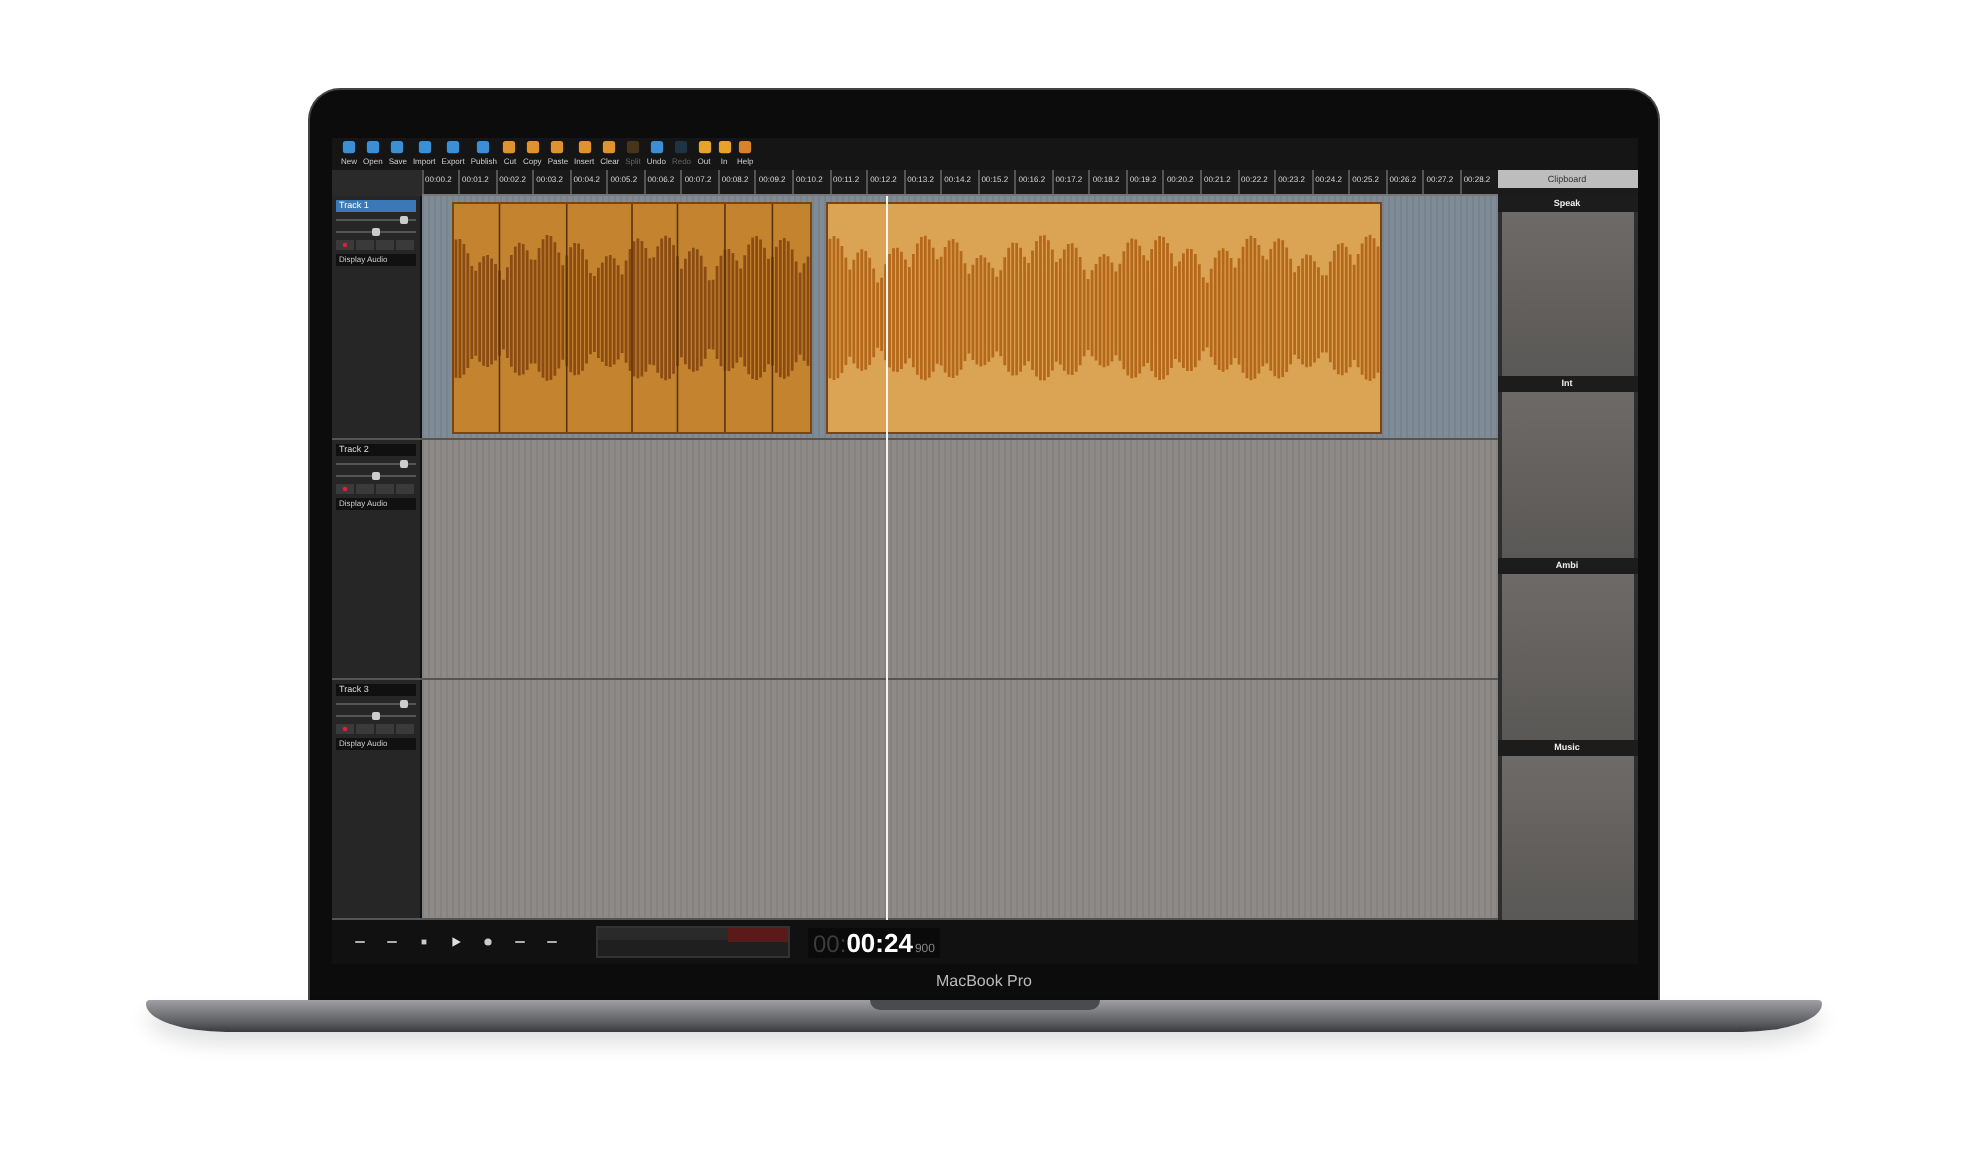 This screenshot has width=1968, height=1152. Describe the element at coordinates (879, 942) in the screenshot. I see `time-value: 00:24` at that location.